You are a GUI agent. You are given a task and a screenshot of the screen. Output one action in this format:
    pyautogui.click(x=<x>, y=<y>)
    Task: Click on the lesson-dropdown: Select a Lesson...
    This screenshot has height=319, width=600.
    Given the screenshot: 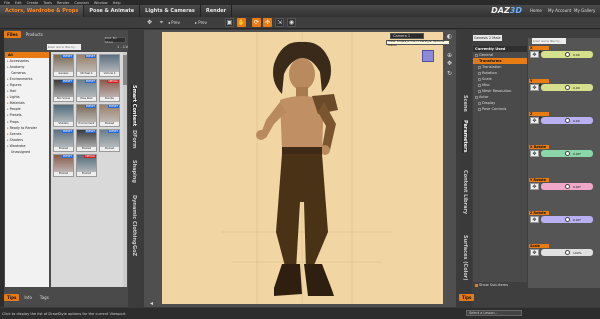 What is the action you would take?
    pyautogui.click(x=494, y=313)
    